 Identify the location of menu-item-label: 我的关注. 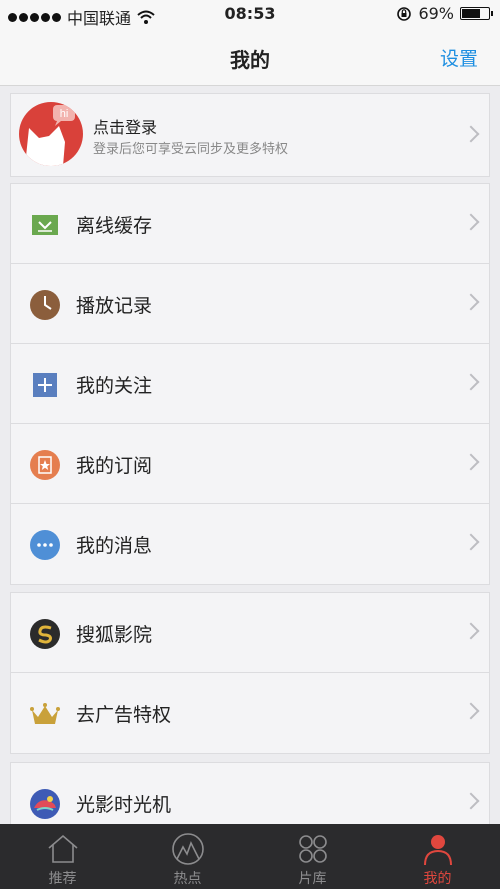
(114, 386).